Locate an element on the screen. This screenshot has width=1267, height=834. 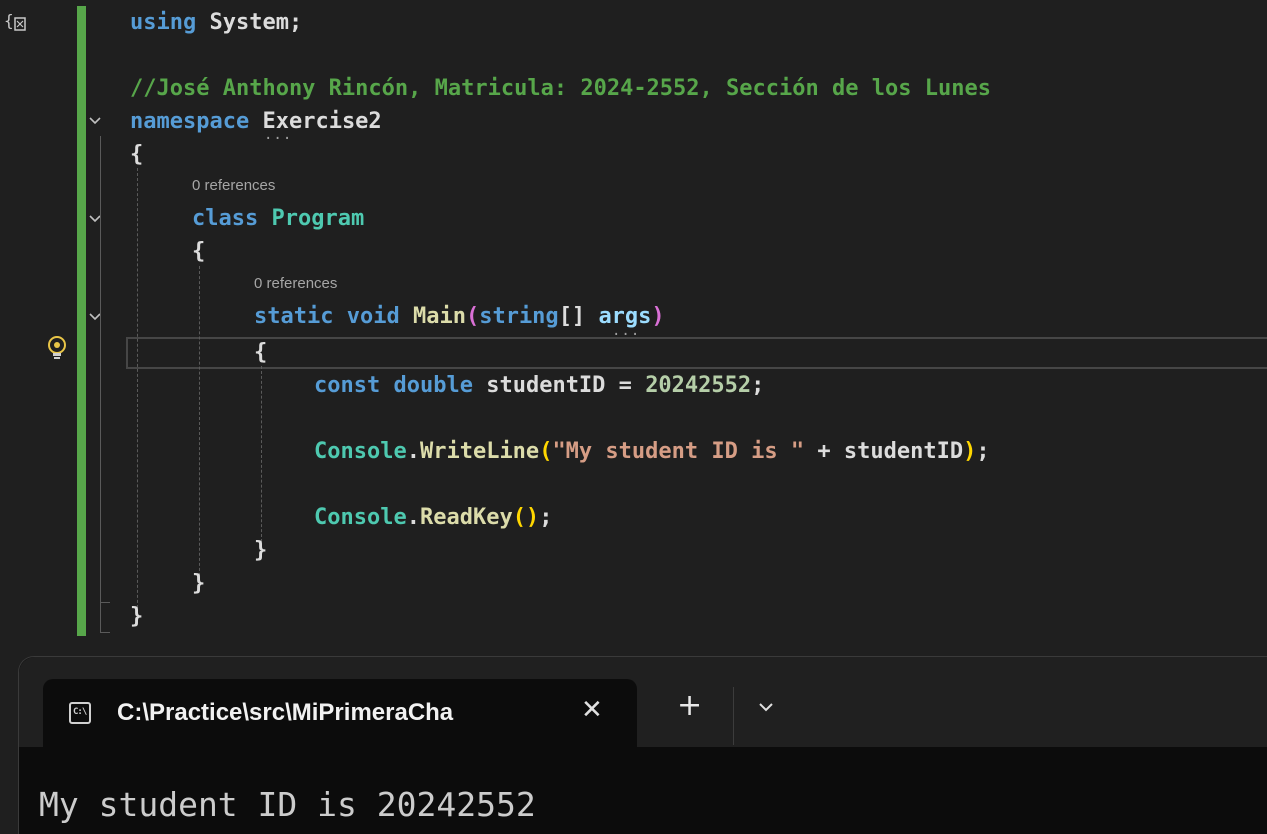
tab-separator is located at coordinates (733, 716).